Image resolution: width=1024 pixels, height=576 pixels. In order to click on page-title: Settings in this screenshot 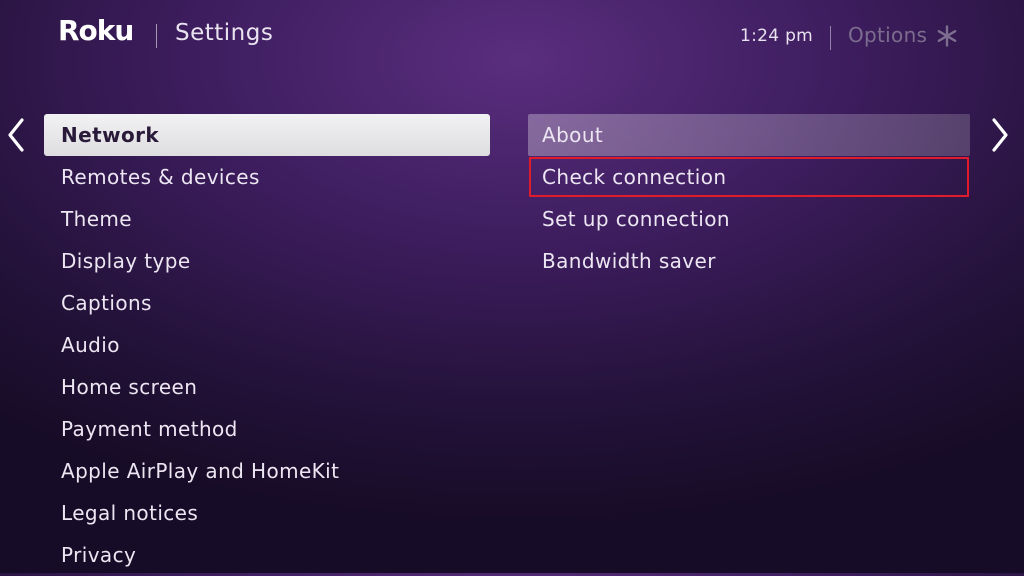, I will do `click(224, 33)`.